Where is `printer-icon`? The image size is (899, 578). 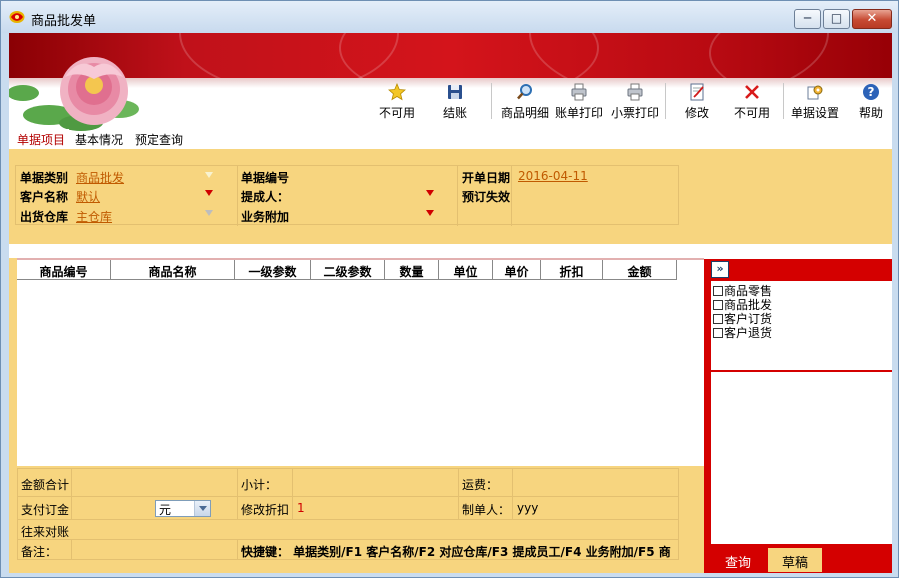
printer-icon is located at coordinates (635, 92).